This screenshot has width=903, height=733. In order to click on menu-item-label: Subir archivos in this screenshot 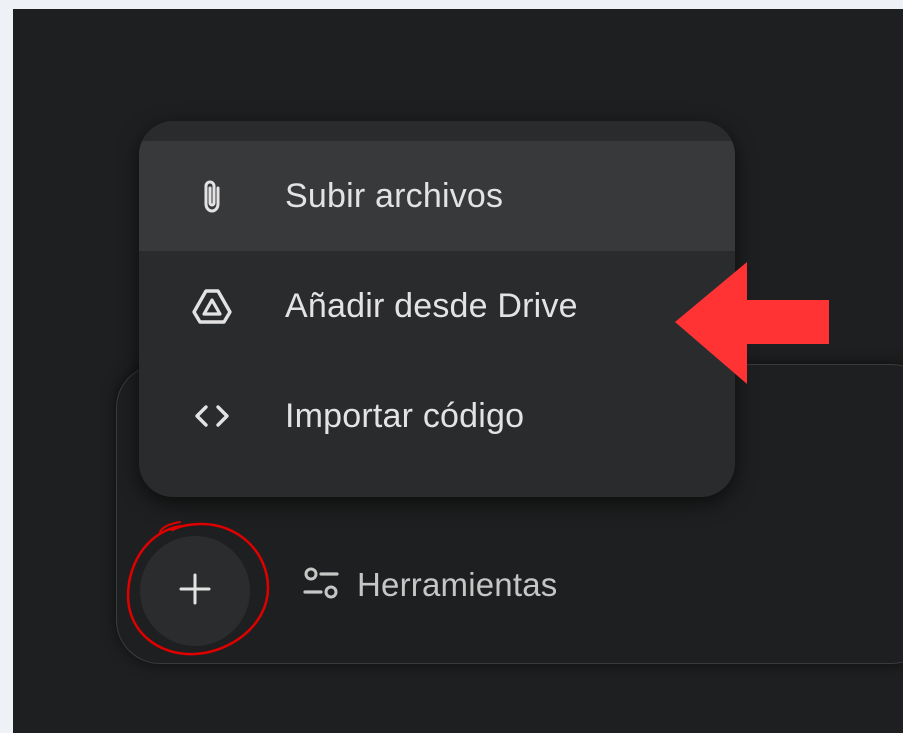, I will do `click(394, 195)`.